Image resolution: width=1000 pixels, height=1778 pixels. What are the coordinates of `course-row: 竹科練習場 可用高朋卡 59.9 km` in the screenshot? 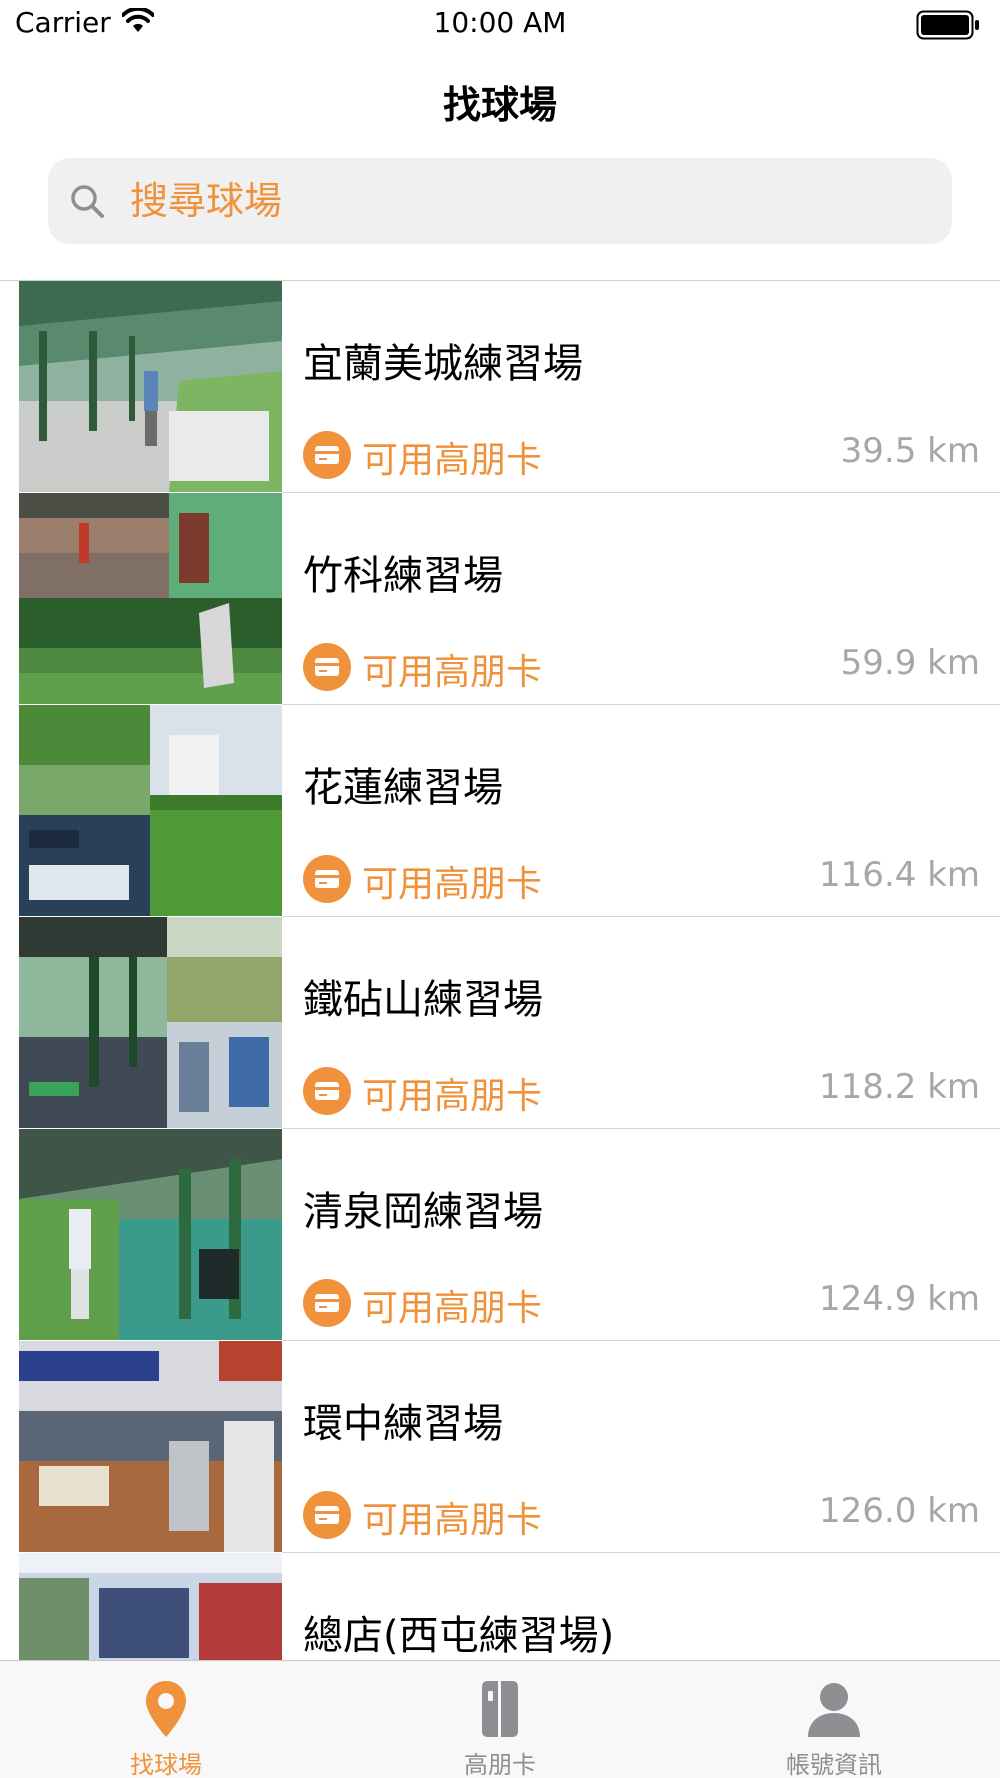 It's located at (500, 599).